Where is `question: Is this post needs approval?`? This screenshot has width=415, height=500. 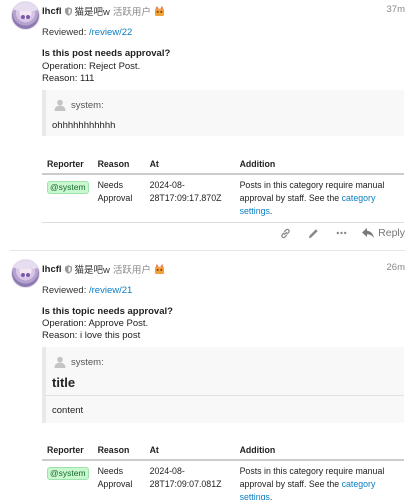
question: Is this post needs approval? is located at coordinates (106, 53).